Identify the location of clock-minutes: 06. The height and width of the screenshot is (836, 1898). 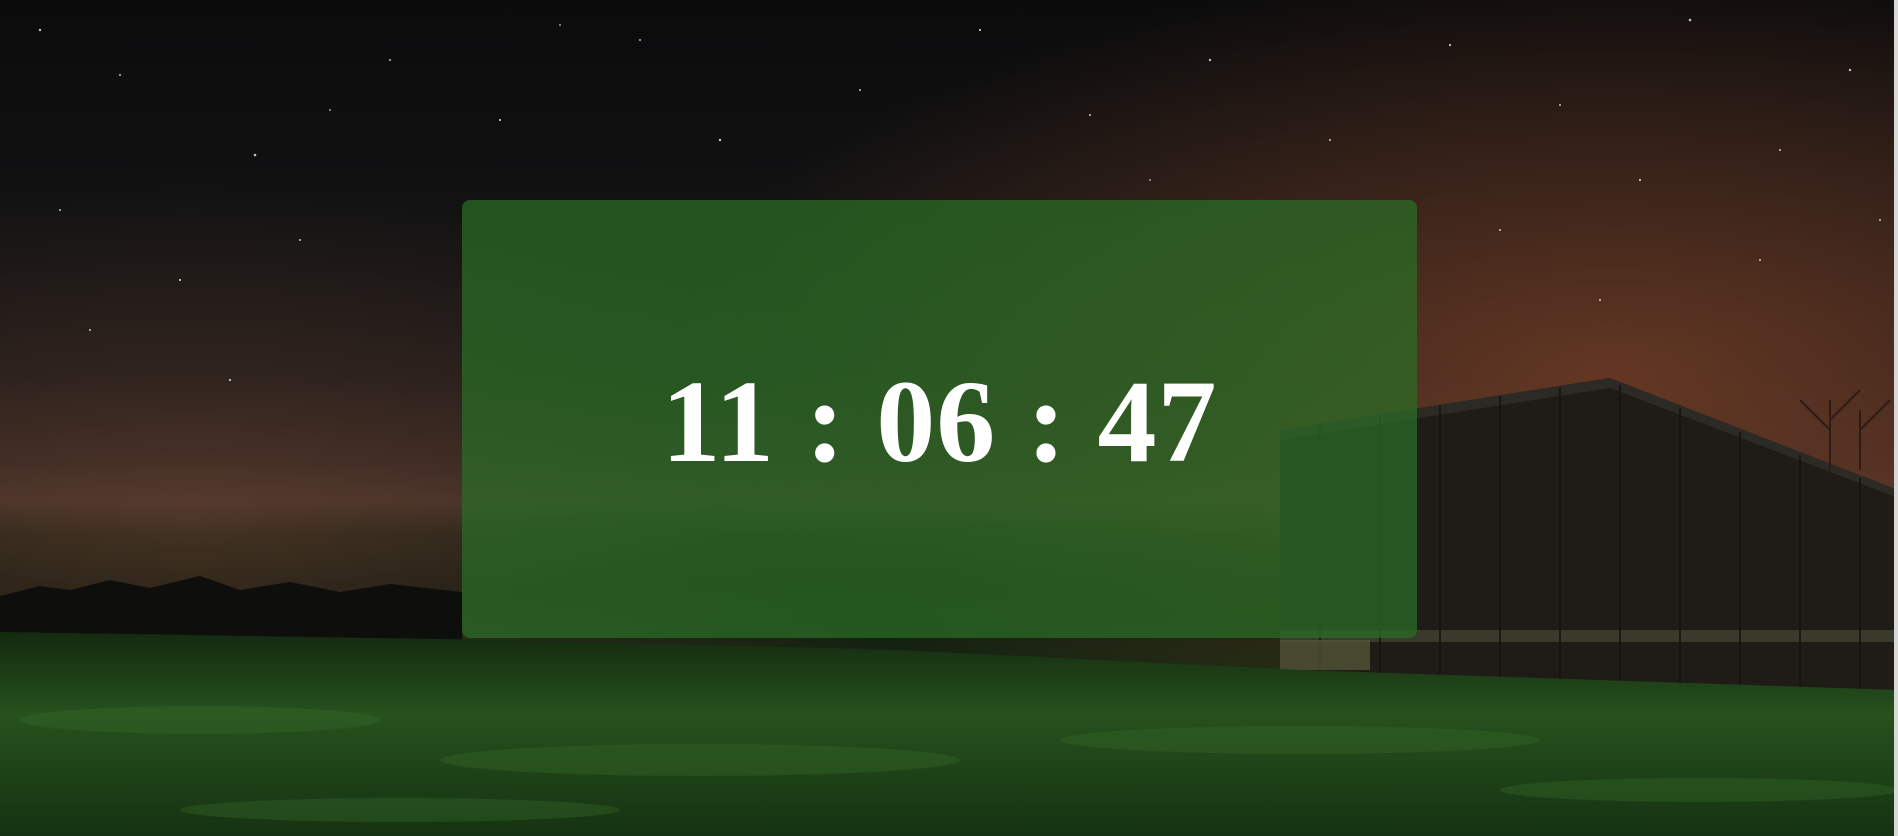
(936, 421).